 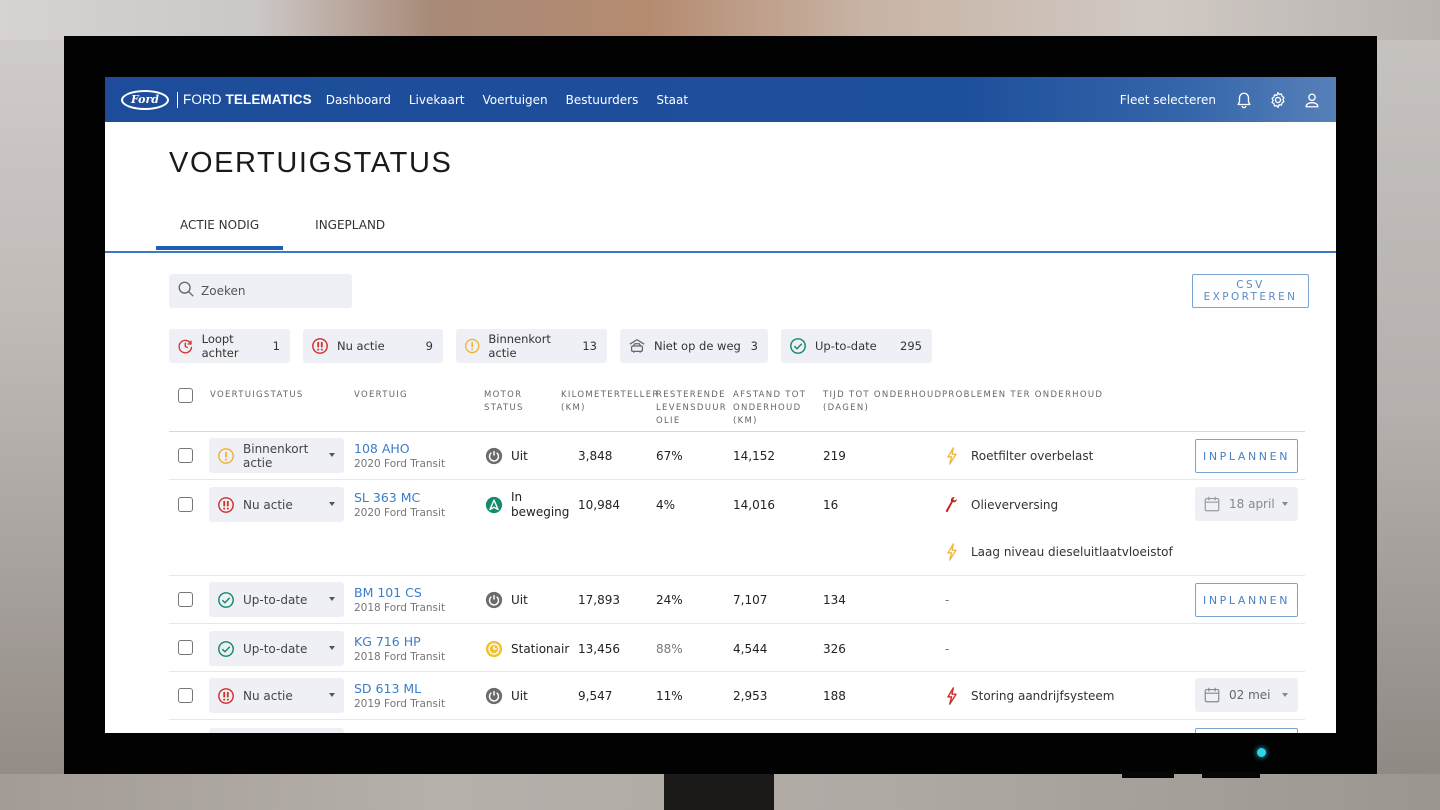 I want to click on status-dropdown: Binnenkort actie, so click(x=276, y=455).